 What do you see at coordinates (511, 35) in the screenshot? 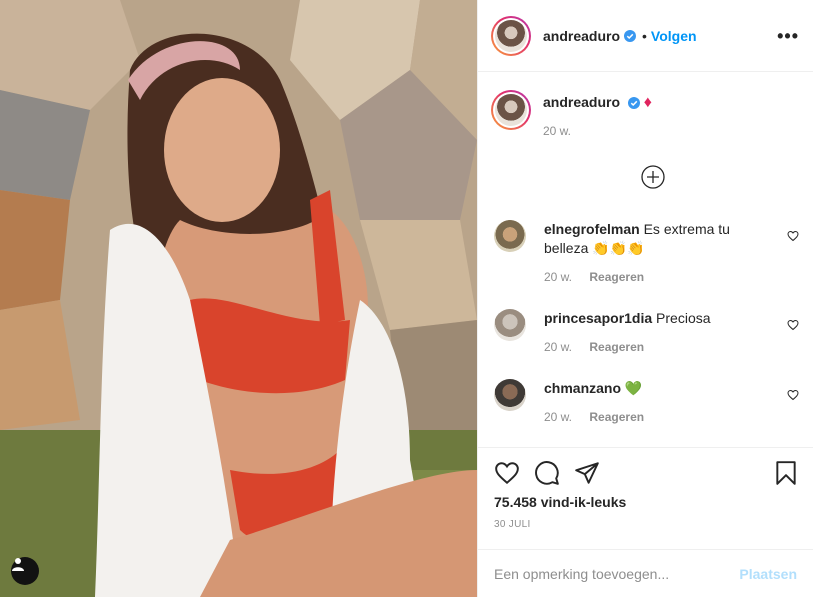
I see `author-avatar` at bounding box center [511, 35].